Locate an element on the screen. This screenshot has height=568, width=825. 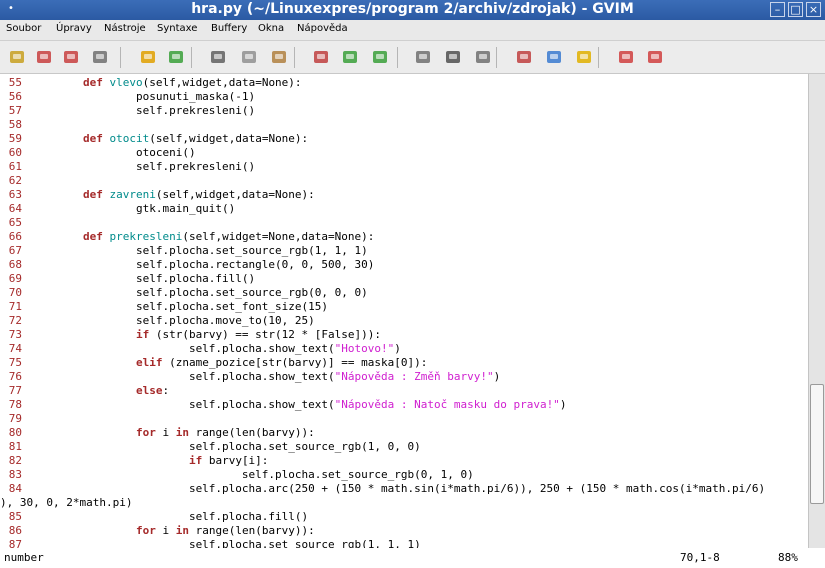
code-line: 87 self.plocha.set_source_rgb(1, 1, 1) is located at coordinates (210, 543).